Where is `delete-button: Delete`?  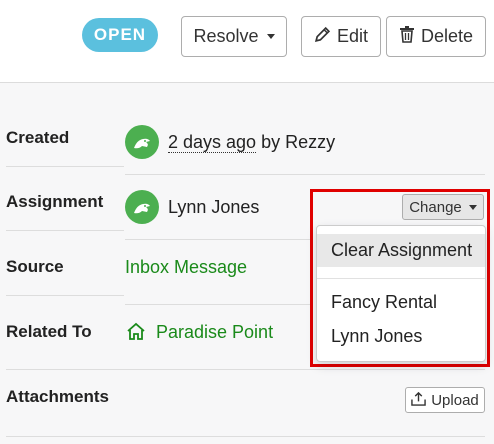
delete-button: Delete is located at coordinates (436, 36).